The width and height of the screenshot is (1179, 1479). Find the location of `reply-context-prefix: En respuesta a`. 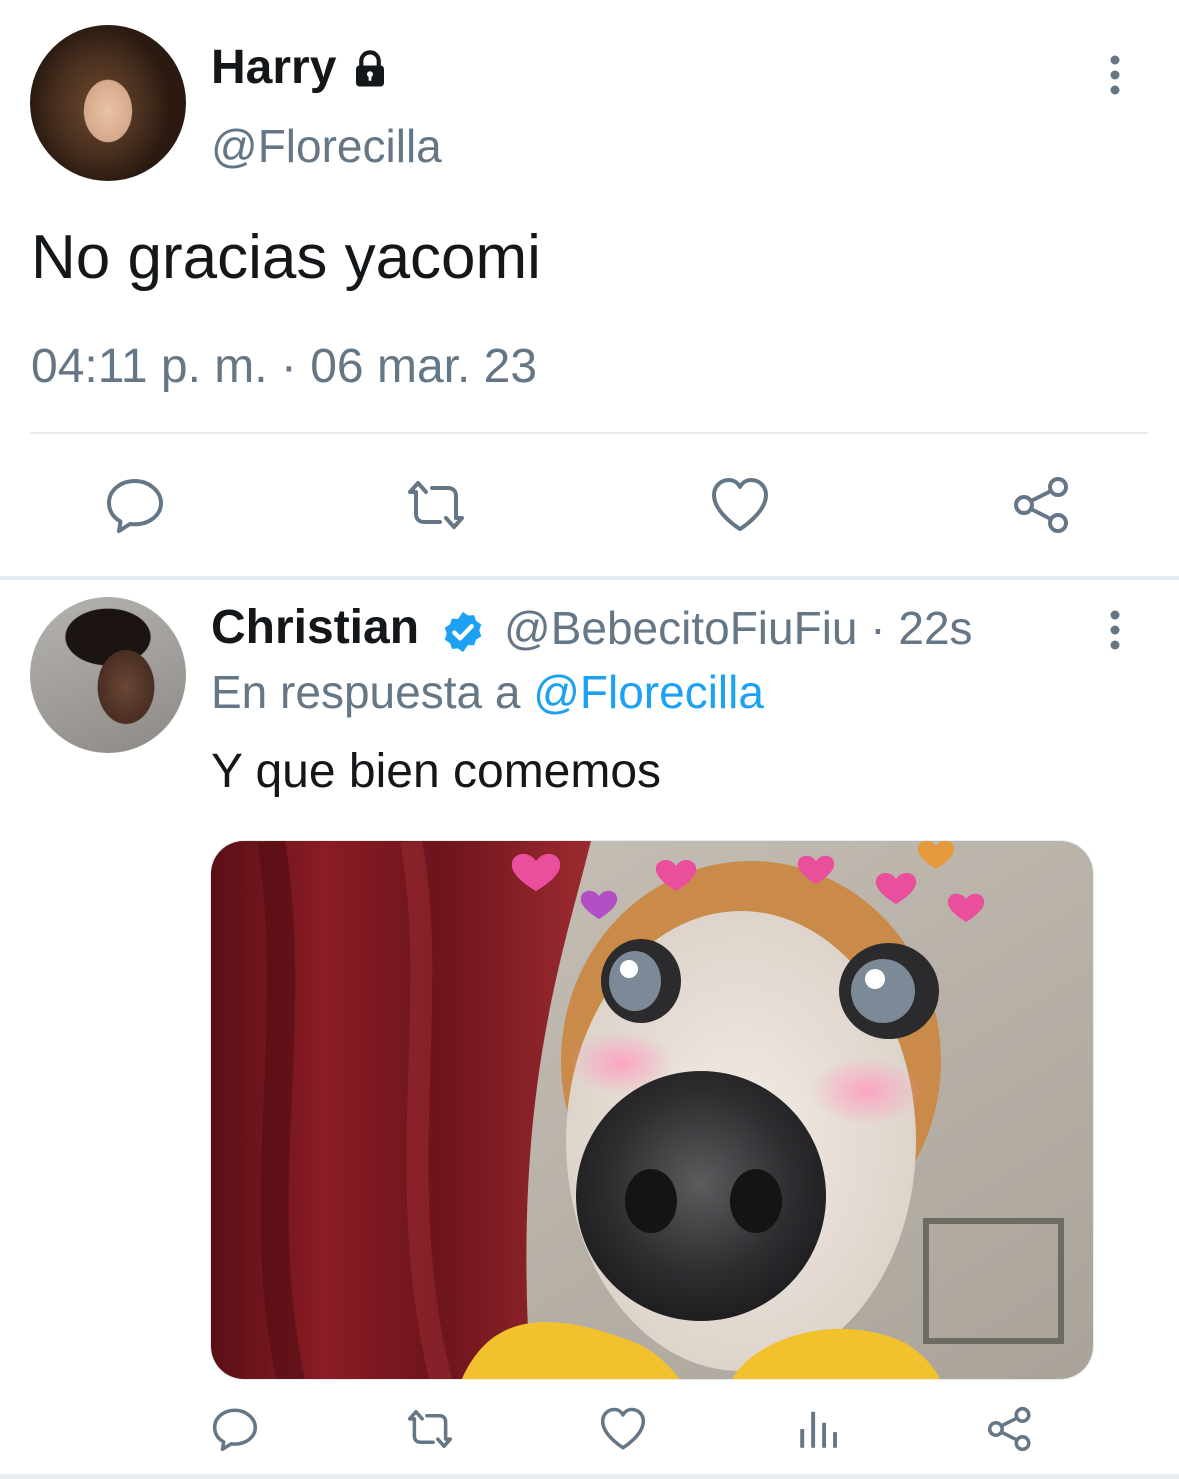

reply-context-prefix: En respuesta a is located at coordinates (366, 692).